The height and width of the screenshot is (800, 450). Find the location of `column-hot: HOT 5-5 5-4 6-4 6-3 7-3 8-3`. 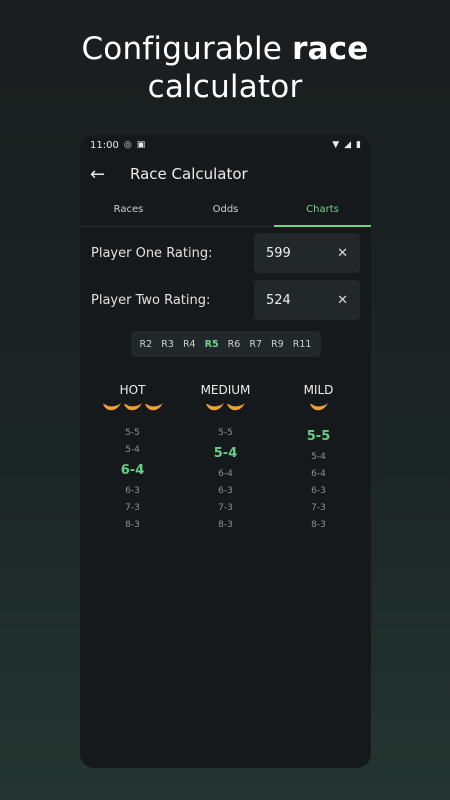

column-hot: HOT 5-5 5-4 6-4 6-3 7-3 8-3 is located at coordinates (132, 458).